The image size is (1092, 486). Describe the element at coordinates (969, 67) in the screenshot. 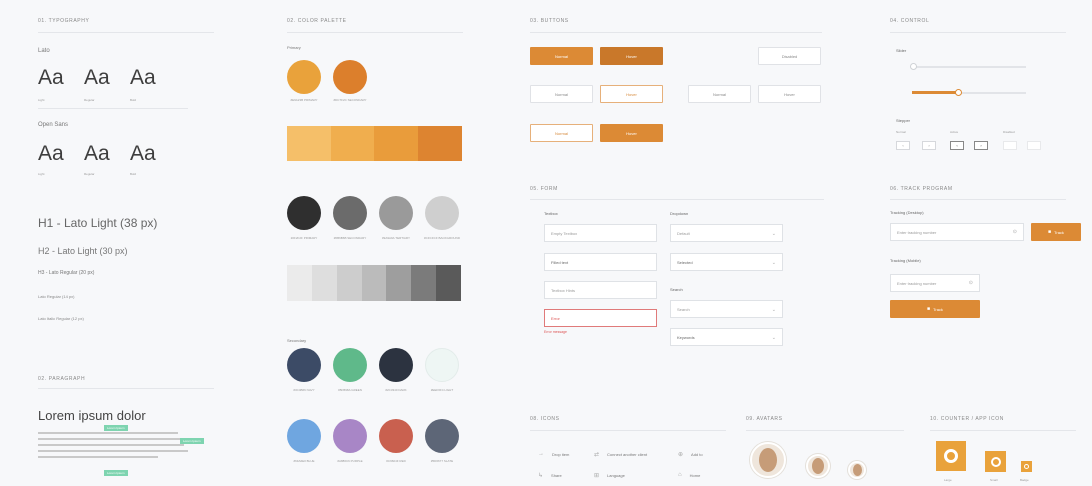

I see `slider-track` at that location.